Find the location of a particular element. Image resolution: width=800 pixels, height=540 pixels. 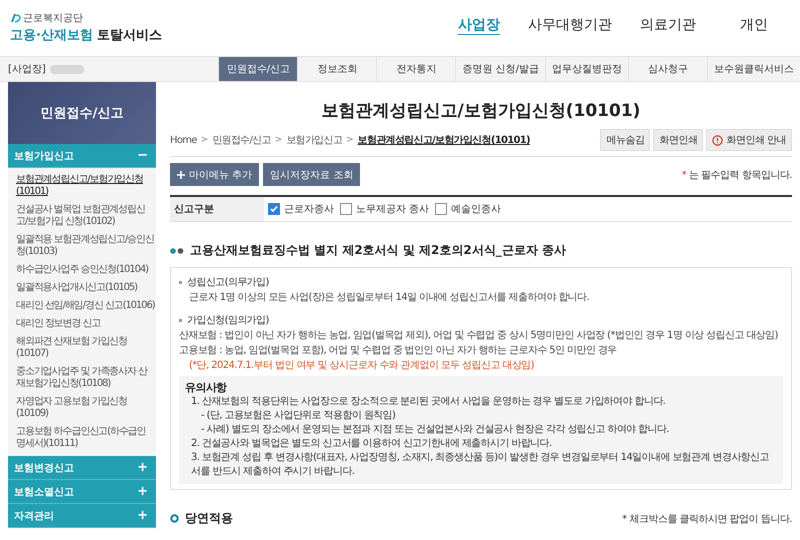

workplace-label: [사업장] is located at coordinates (27, 69).